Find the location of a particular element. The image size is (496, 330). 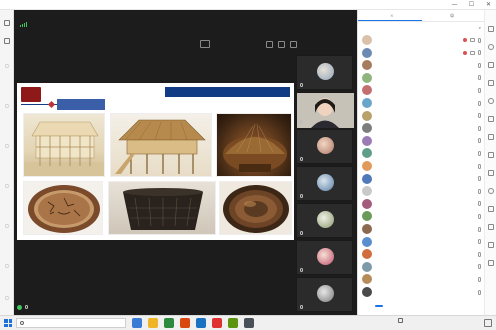

record-icon is located at coordinates (491, 119).